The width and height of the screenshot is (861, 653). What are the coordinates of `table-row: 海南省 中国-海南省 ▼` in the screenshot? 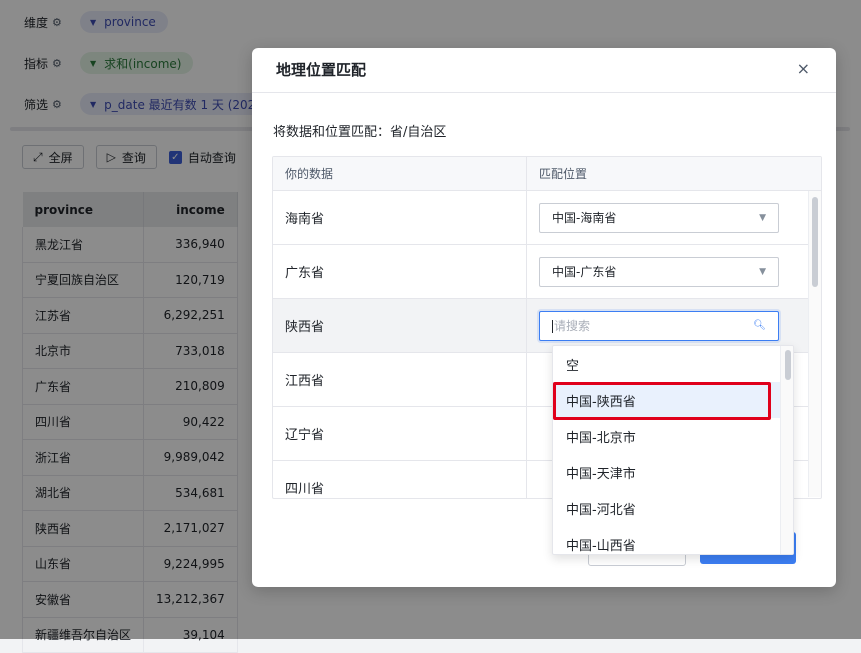 It's located at (547, 218).